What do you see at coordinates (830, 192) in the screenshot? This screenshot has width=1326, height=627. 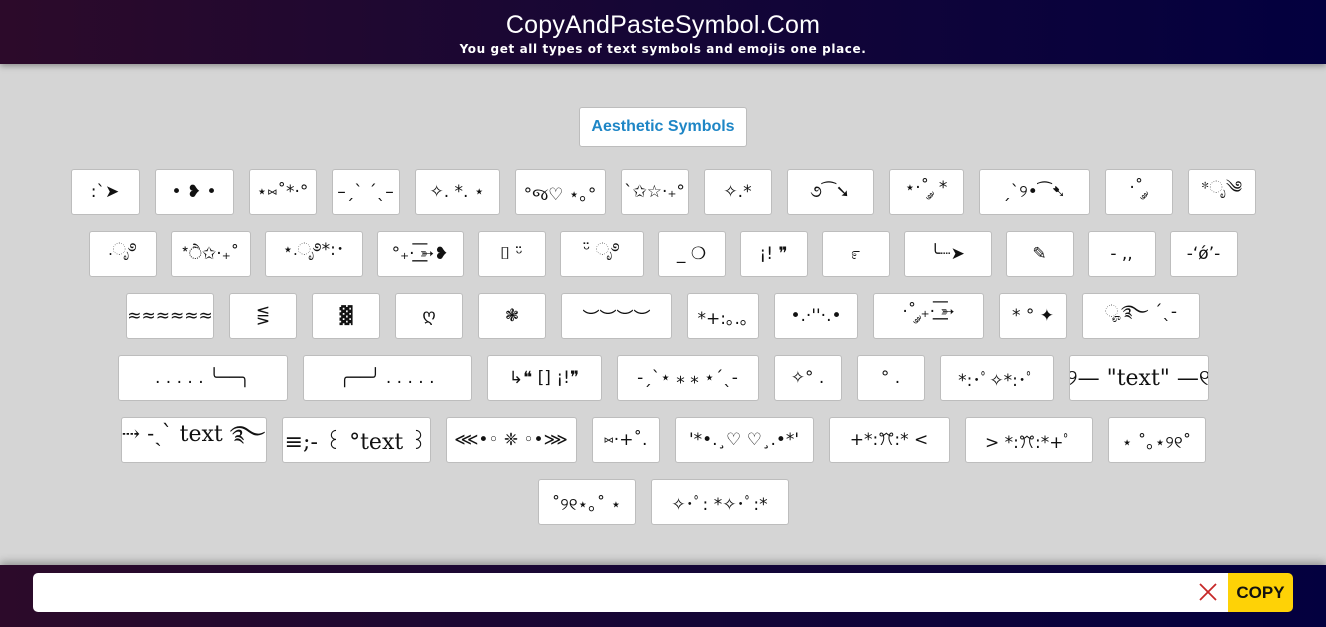 I see `symbol-button: ૭⁀➘` at bounding box center [830, 192].